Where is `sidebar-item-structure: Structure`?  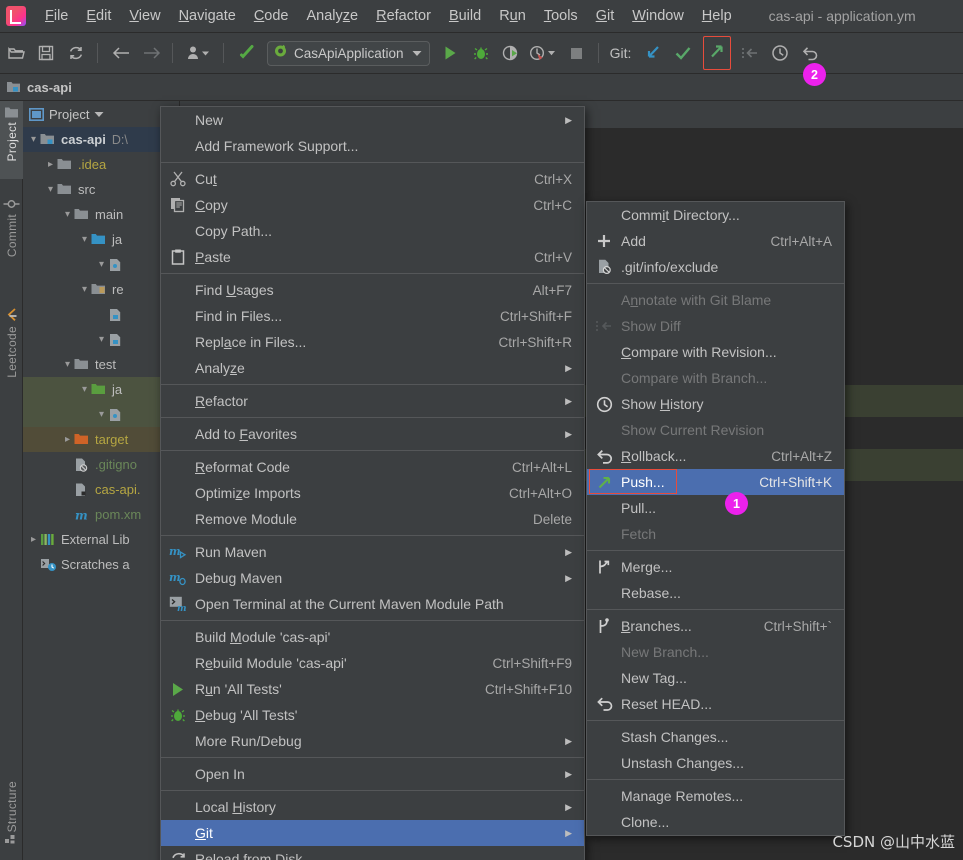
sidebar-item-structure: Structure is located at coordinates (11, 804).